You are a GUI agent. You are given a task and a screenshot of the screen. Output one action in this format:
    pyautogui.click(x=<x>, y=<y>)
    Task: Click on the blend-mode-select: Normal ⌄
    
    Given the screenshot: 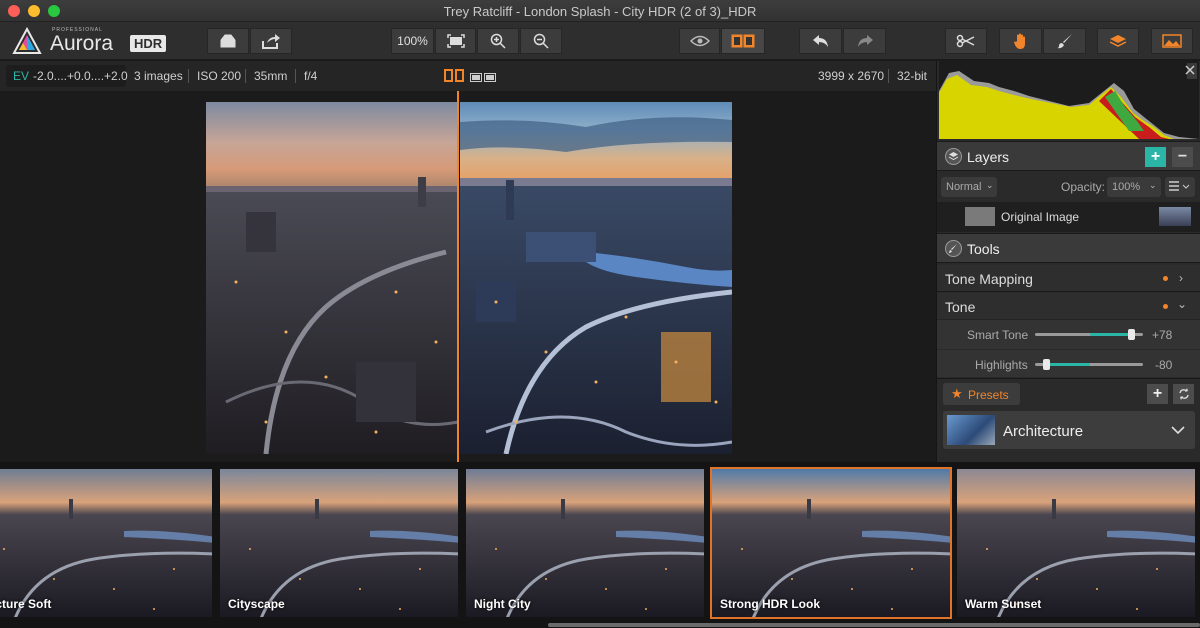 What is the action you would take?
    pyautogui.click(x=969, y=187)
    